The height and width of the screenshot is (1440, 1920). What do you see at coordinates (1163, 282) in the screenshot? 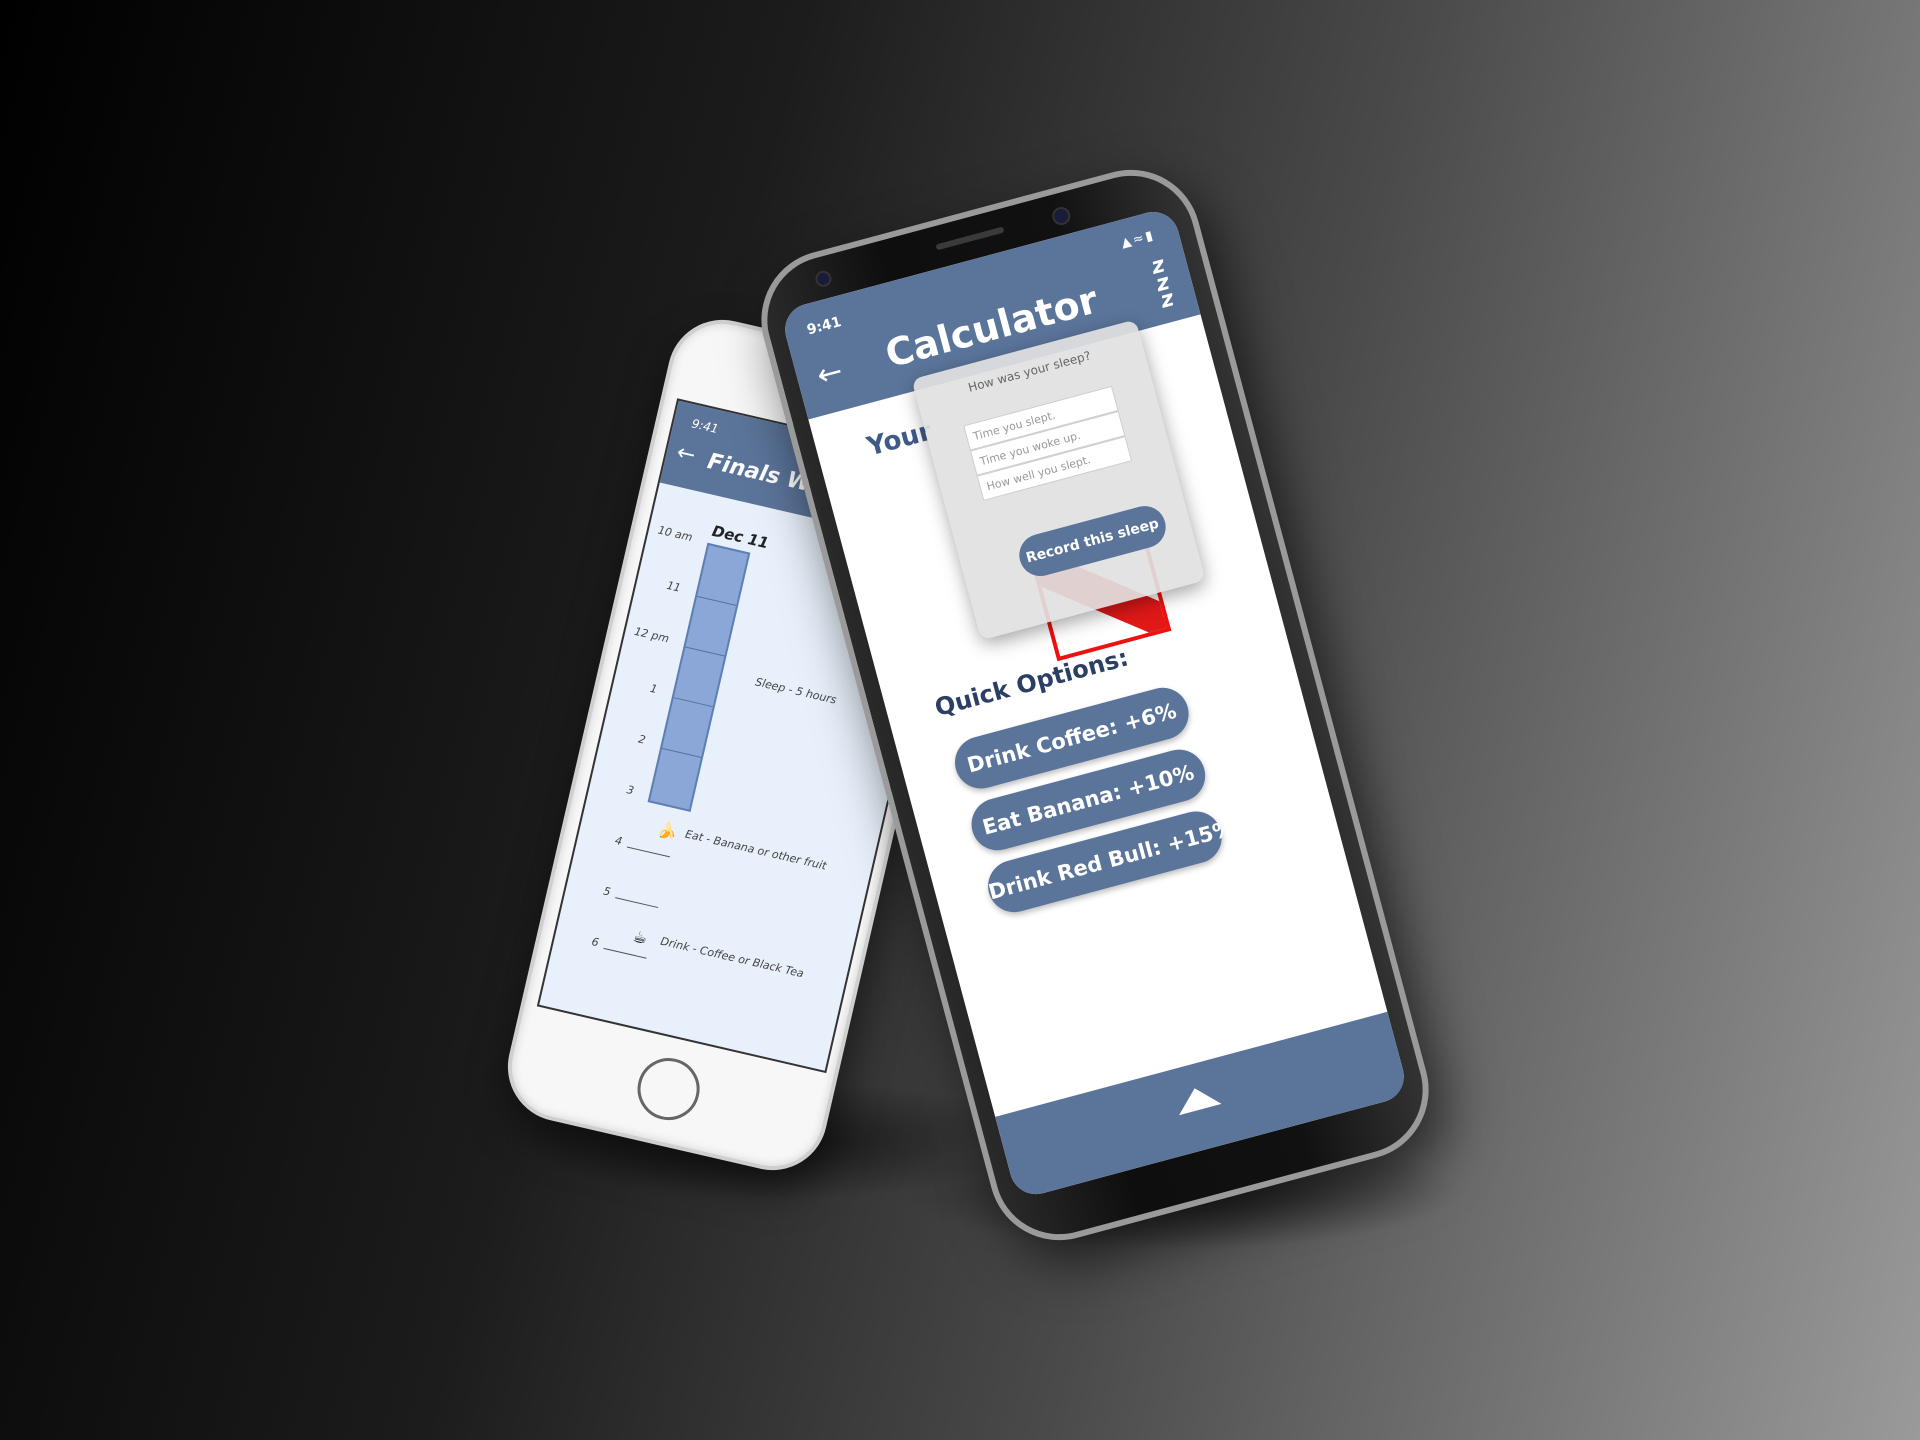
I see `zzz-icon: zzz` at bounding box center [1163, 282].